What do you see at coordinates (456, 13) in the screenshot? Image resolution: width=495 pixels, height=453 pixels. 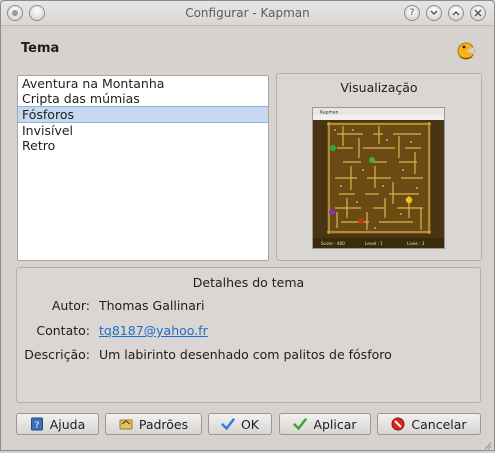 I see `maximize-icon` at bounding box center [456, 13].